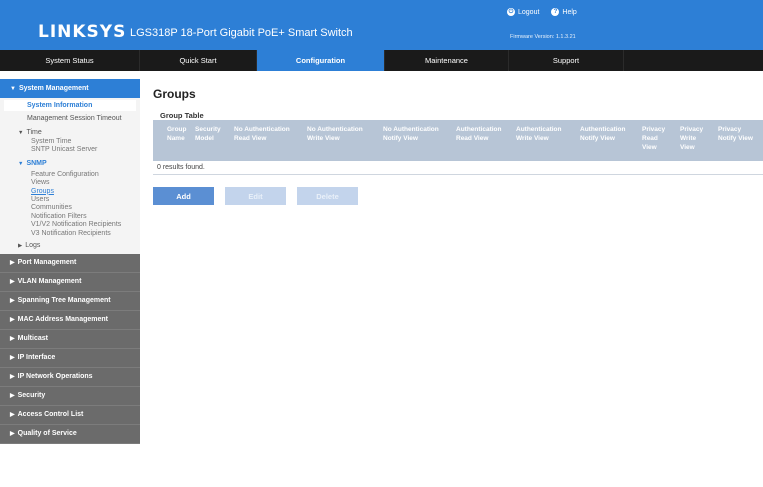 The image size is (763, 487). What do you see at coordinates (70, 245) in the screenshot?
I see `sidebar-group-logs: ▶ Logs` at bounding box center [70, 245].